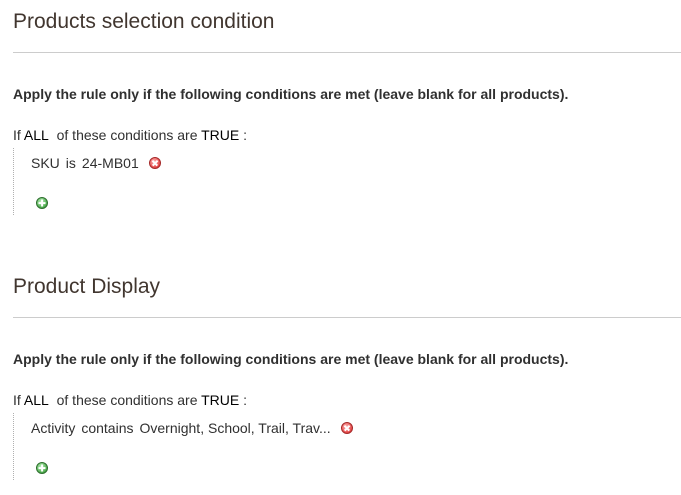  I want to click on condition-operator: is, so click(71, 163).